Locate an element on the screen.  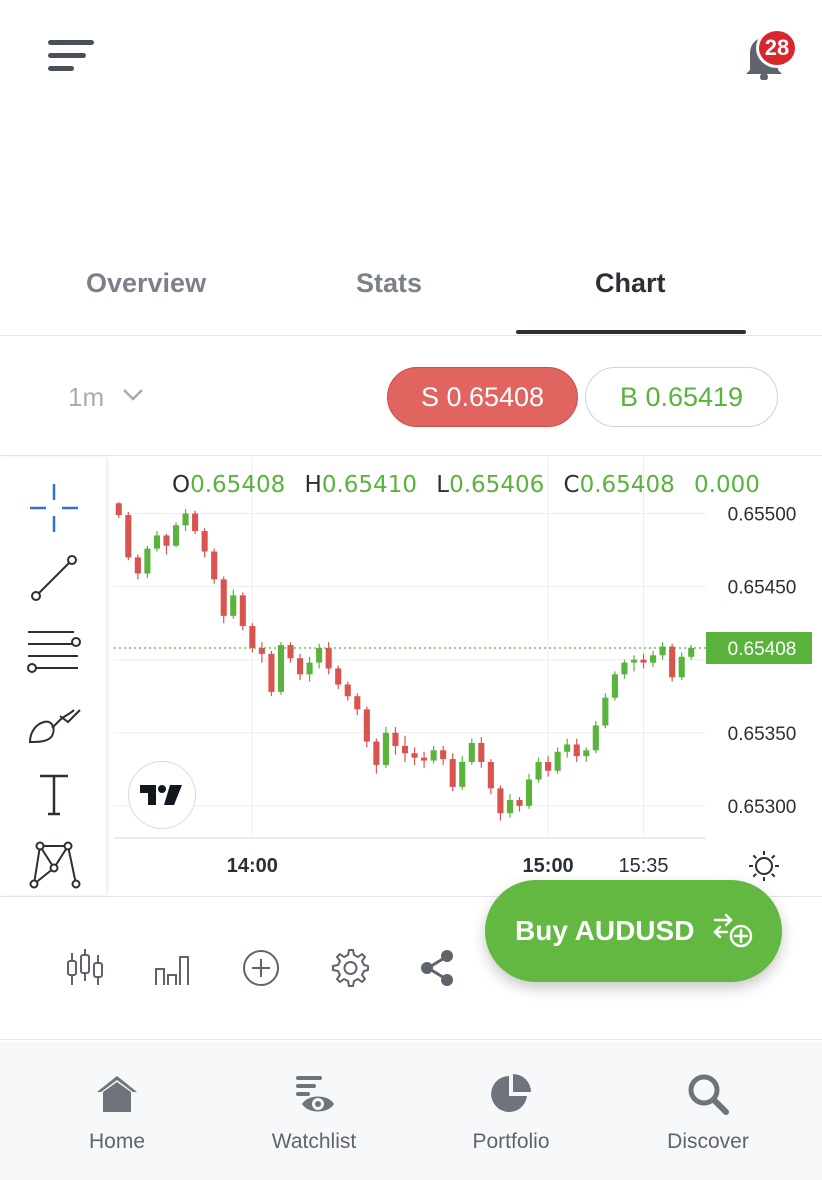
share-icon is located at coordinates (437, 968).